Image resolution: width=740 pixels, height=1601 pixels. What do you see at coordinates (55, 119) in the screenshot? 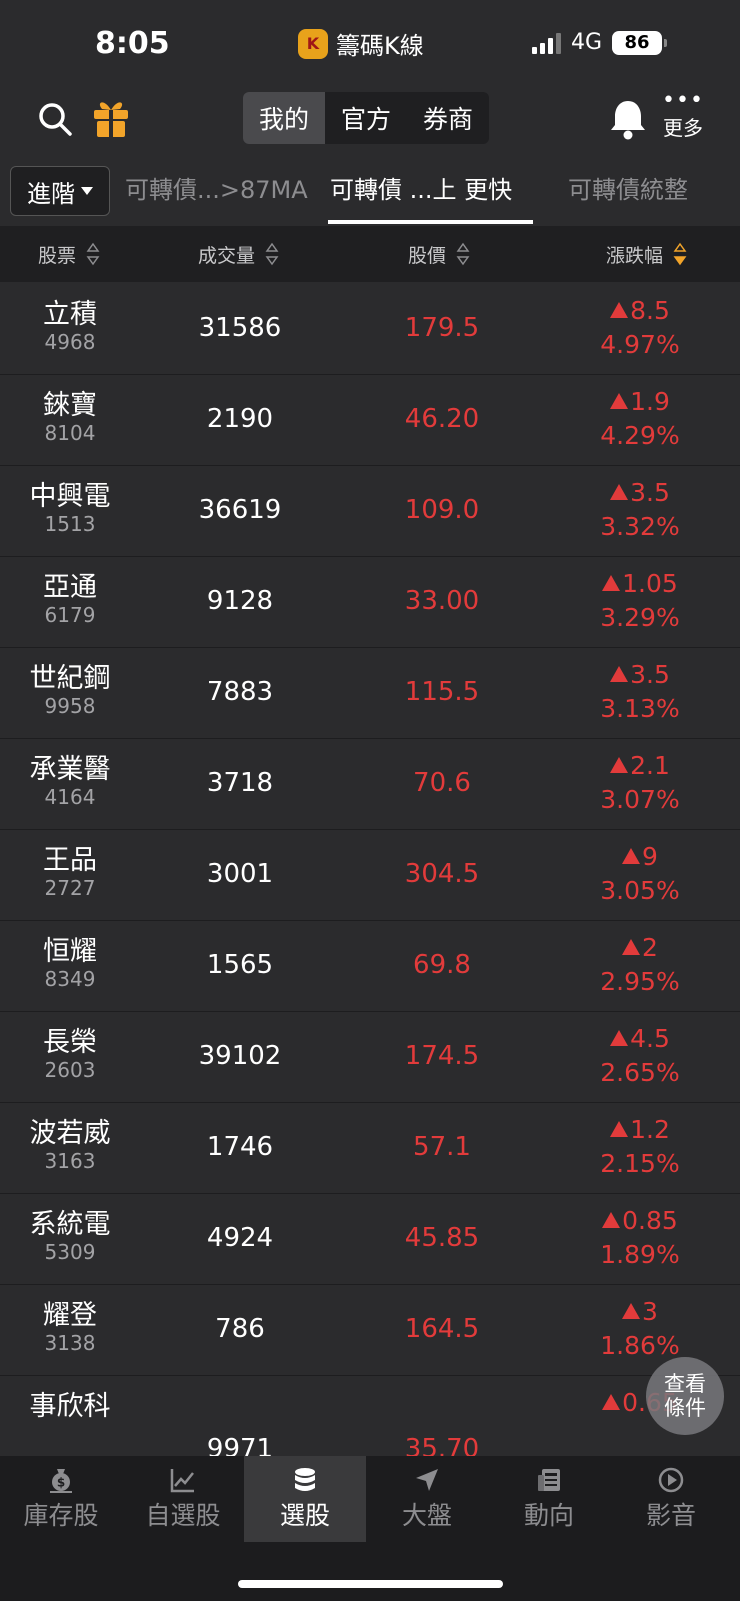
I see `search-icon` at bounding box center [55, 119].